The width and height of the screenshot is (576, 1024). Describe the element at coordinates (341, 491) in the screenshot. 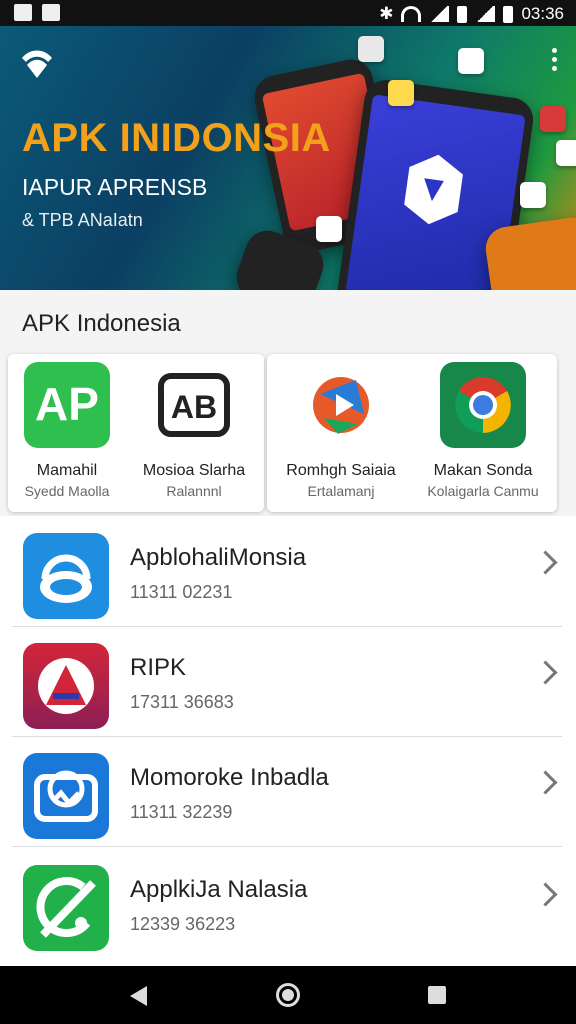

I see `featured-app-subtitle: Ertalamanj` at that location.